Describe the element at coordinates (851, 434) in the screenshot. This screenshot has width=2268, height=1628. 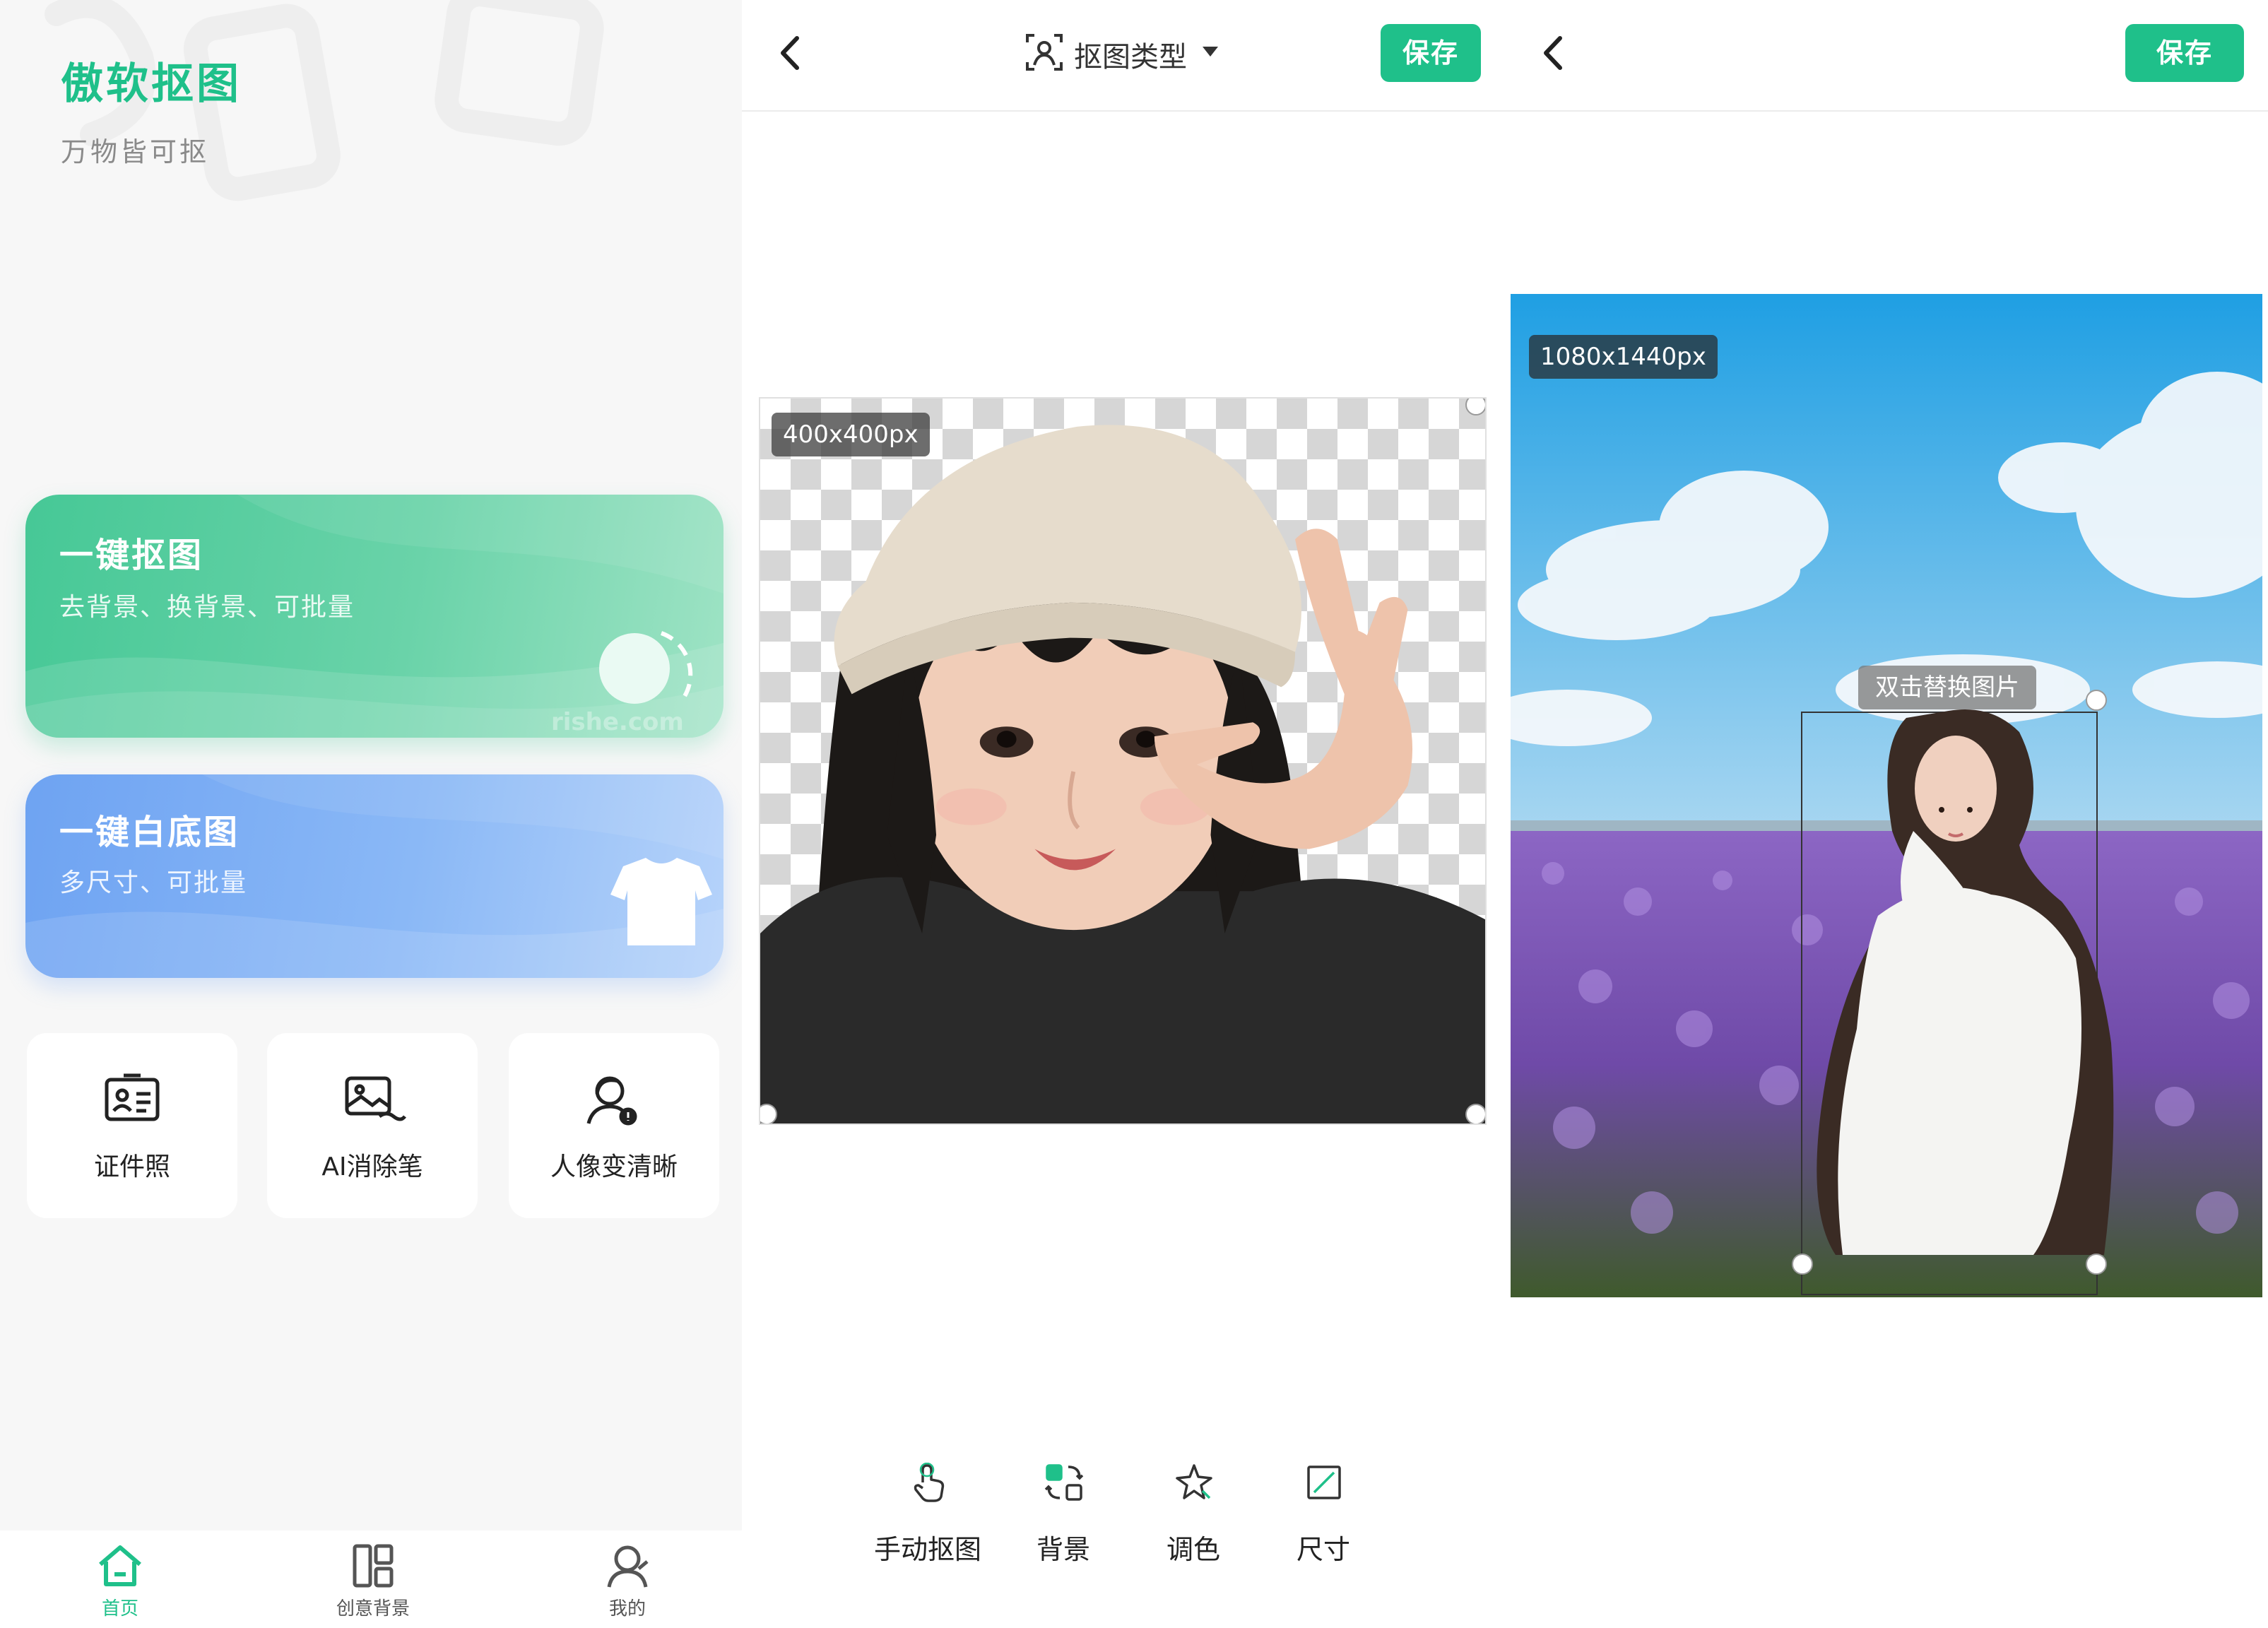
I see `image-size-badge: 400x400px` at that location.